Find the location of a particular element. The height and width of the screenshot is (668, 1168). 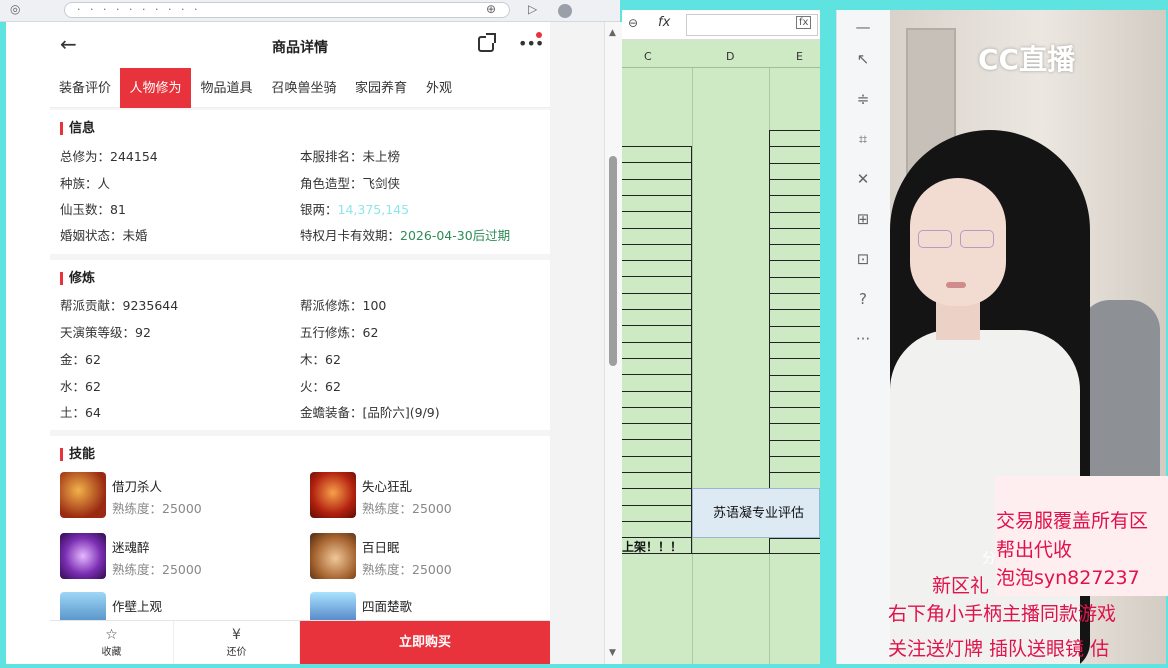

promo-line: 新区礼 is located at coordinates (961, 586).